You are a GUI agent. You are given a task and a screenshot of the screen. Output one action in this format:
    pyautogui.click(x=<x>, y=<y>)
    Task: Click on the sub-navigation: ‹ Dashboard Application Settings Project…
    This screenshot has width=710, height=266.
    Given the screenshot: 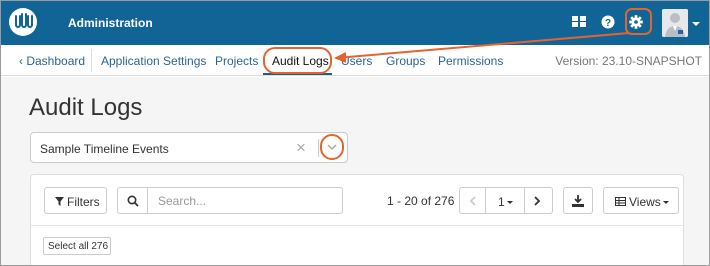 What is the action you would take?
    pyautogui.click(x=355, y=60)
    